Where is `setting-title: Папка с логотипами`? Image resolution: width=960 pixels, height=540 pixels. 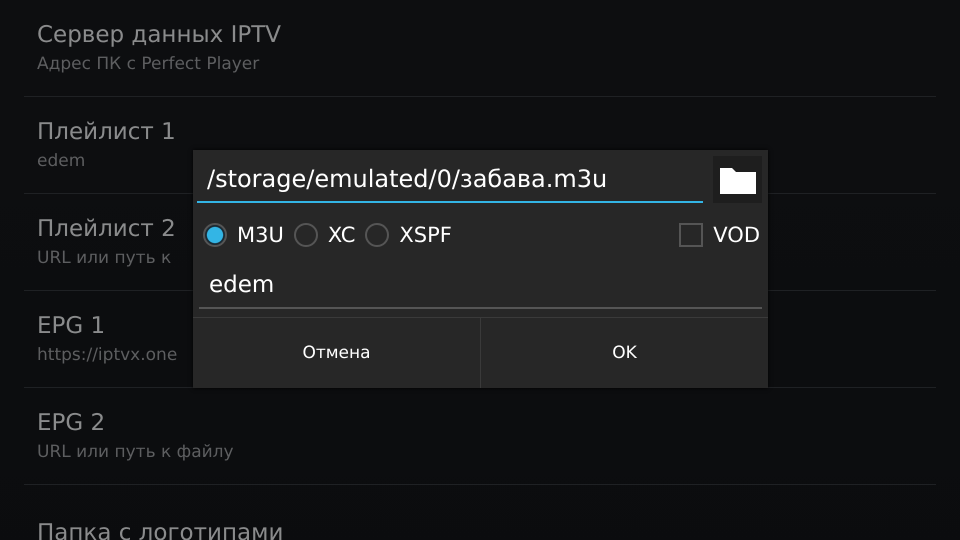 setting-title: Папка с логотипами is located at coordinates (160, 530).